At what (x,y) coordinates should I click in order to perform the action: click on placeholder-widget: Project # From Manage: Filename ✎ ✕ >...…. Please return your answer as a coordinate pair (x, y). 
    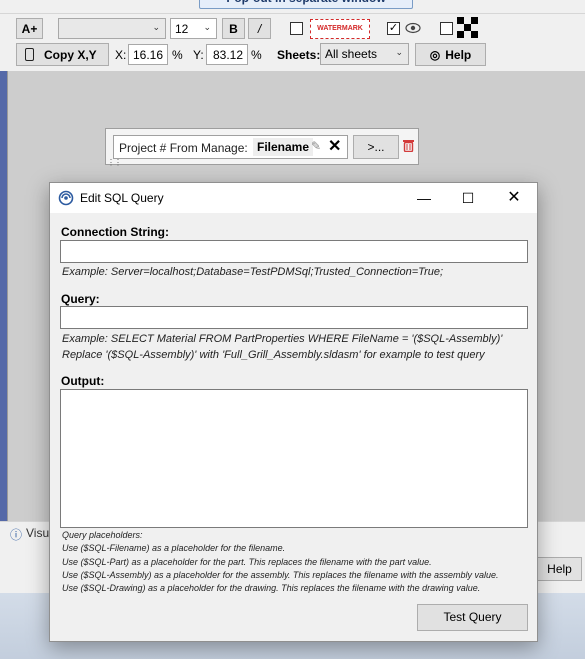
    Looking at the image, I should click on (262, 147).